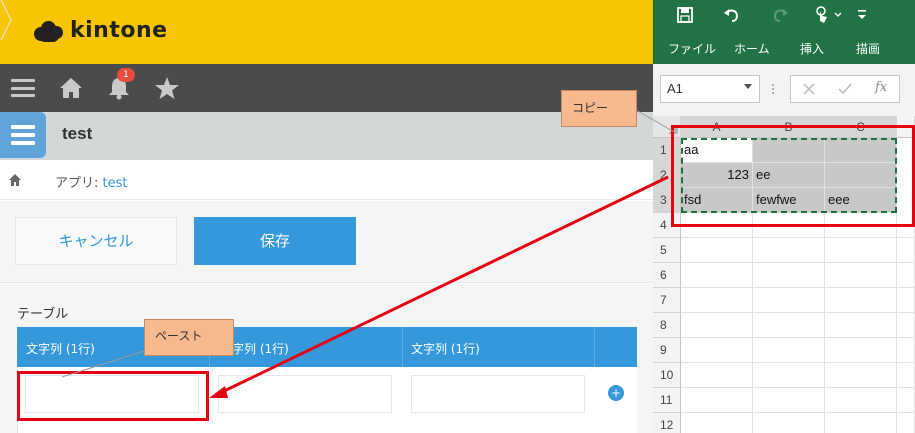 The height and width of the screenshot is (433, 915). Describe the element at coordinates (656, 121) in the screenshot. I see `copy-callout-pointer` at that location.